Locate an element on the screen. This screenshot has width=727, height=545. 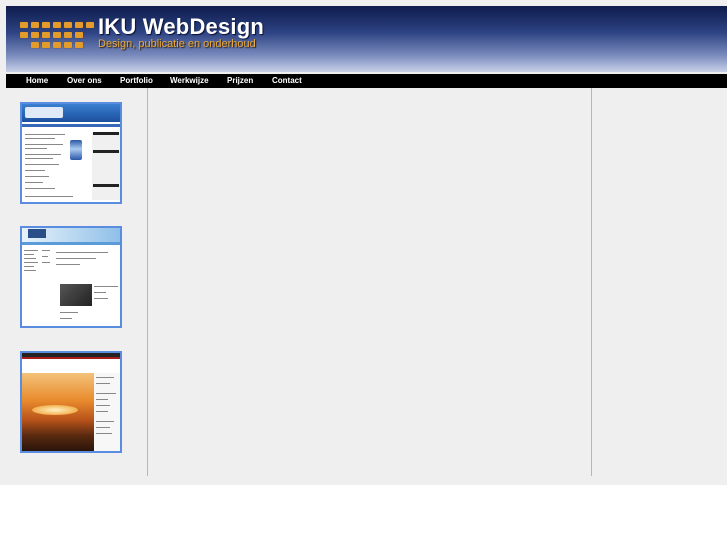
nav-contact: Contact is located at coordinates (287, 81).